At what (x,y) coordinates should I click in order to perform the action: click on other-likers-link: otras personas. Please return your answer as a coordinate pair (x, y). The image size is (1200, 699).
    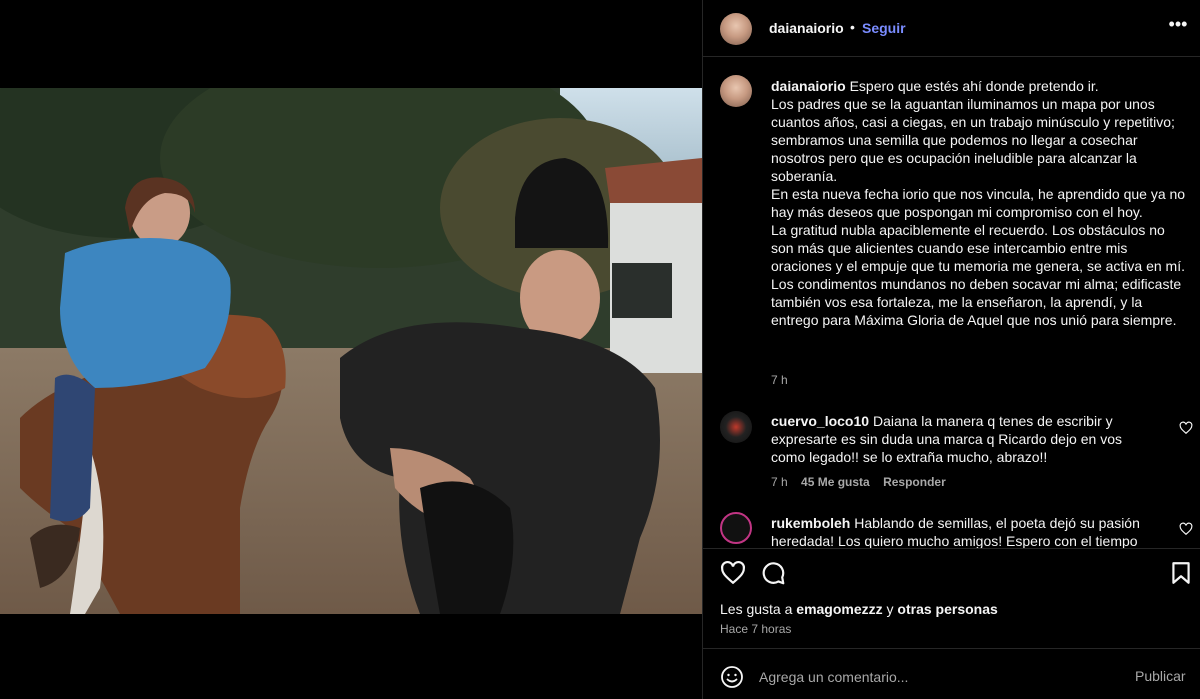
    Looking at the image, I should click on (947, 609).